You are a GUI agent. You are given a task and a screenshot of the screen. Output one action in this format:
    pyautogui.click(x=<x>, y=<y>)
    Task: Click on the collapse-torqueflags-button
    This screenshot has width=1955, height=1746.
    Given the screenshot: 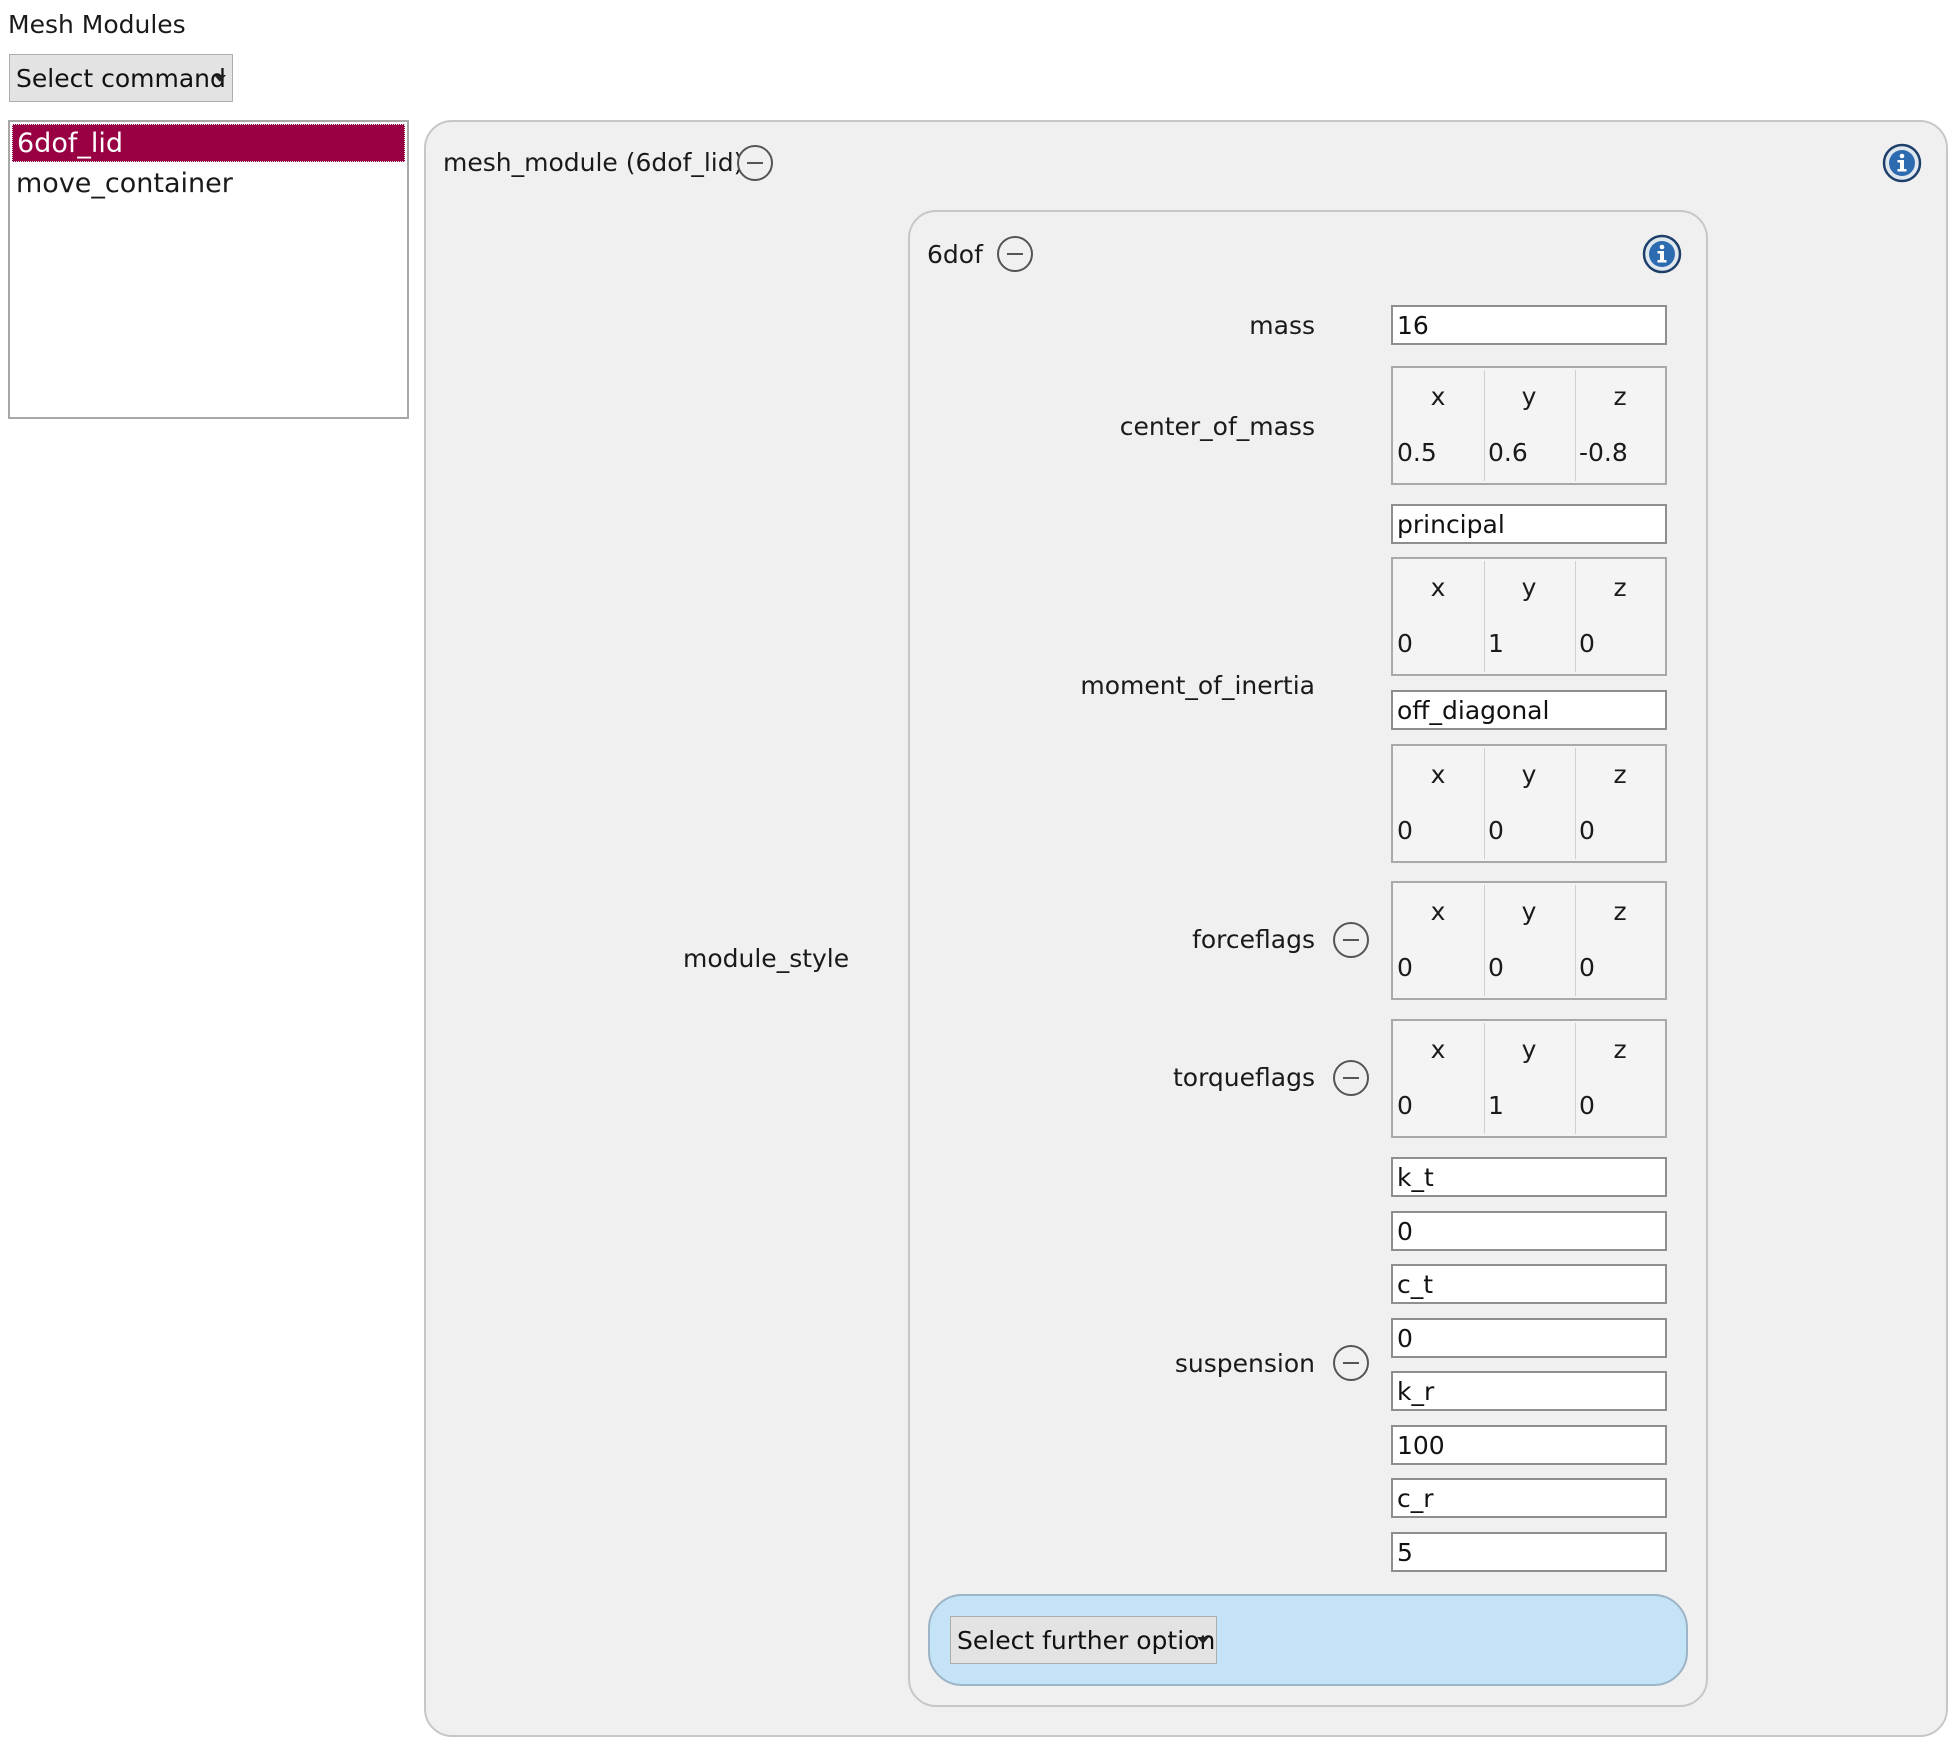 What is the action you would take?
    pyautogui.click(x=1351, y=1078)
    